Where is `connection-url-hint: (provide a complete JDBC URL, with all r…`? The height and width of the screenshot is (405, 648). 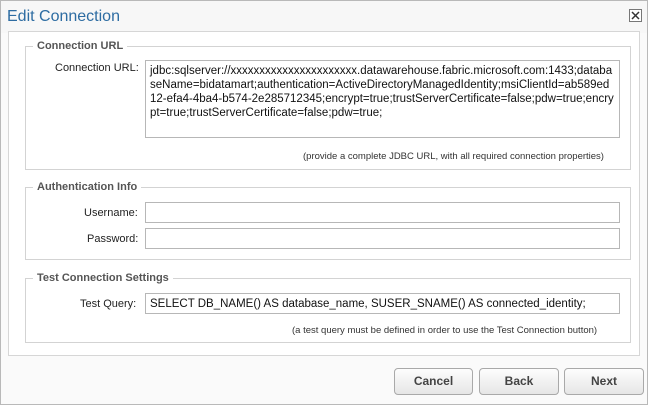
connection-url-hint: (provide a complete JDBC URL, with all r… is located at coordinates (453, 156).